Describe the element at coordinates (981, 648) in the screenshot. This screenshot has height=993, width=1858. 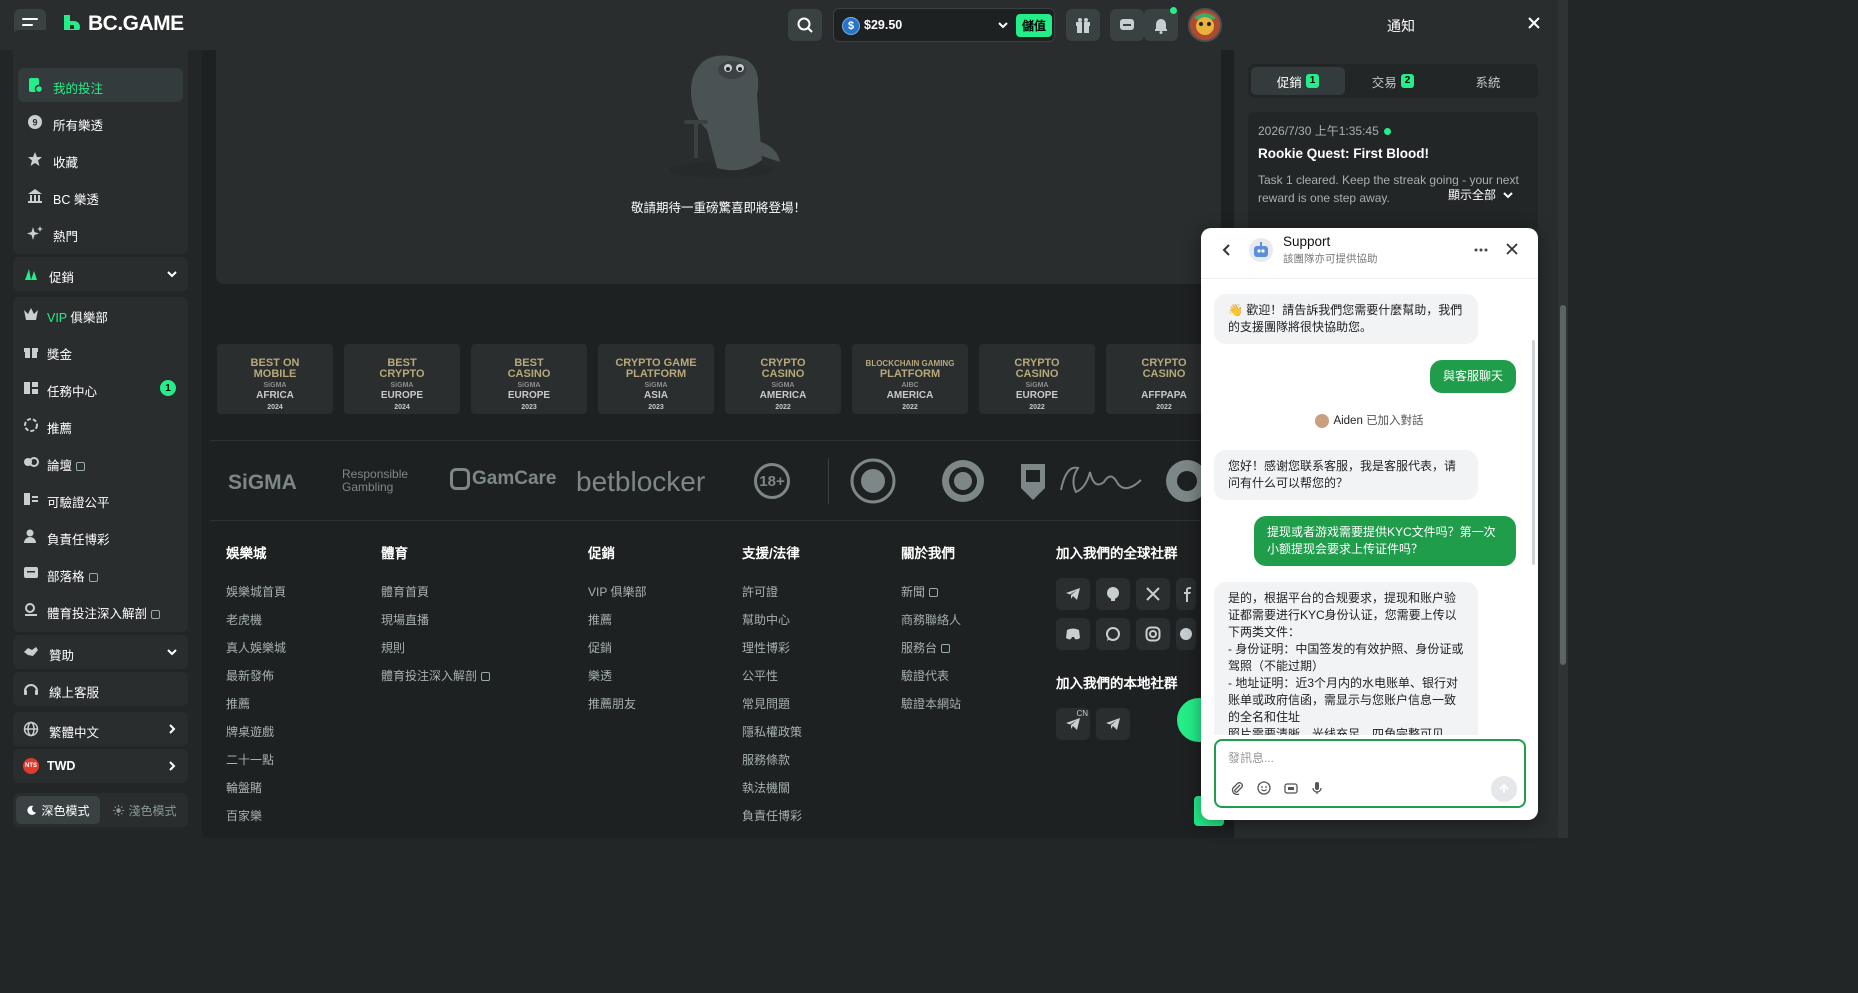
I see `footer-link: 服務台` at that location.